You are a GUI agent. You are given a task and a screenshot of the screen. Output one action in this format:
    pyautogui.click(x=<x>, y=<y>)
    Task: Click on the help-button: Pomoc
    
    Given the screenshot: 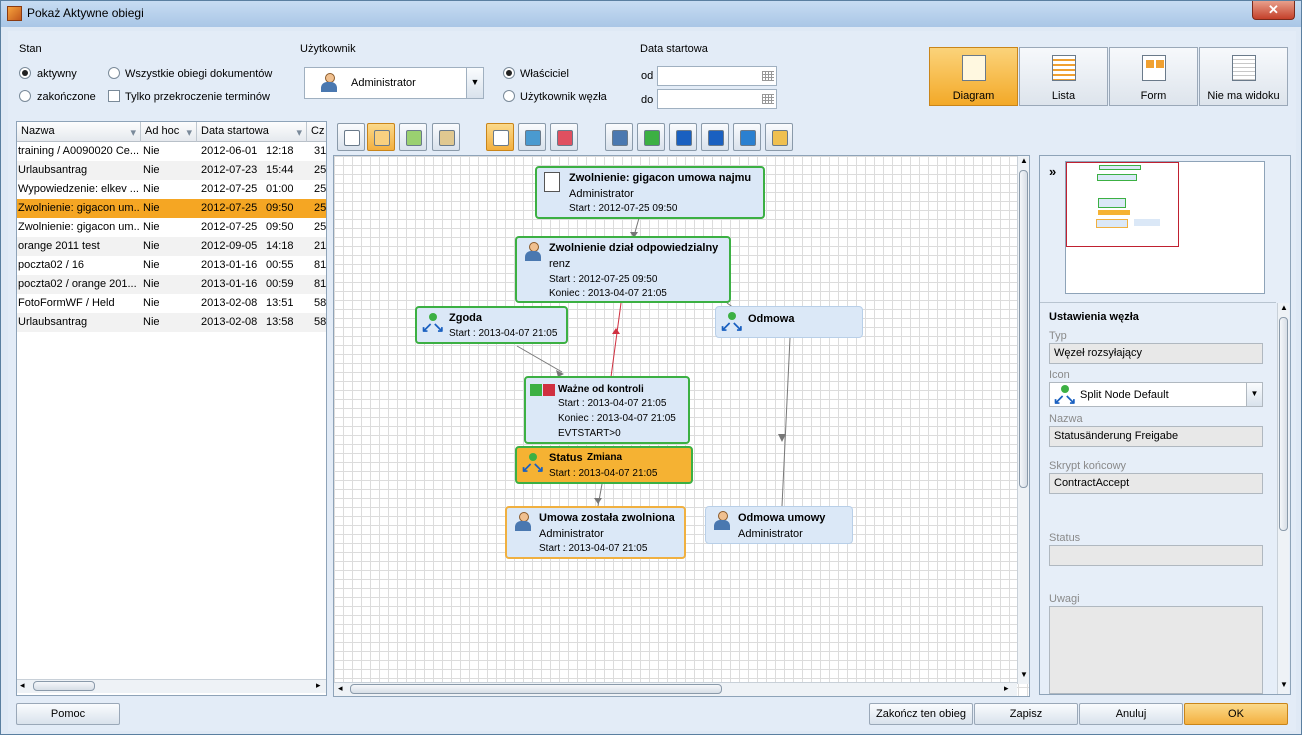 What is the action you would take?
    pyautogui.click(x=68, y=714)
    